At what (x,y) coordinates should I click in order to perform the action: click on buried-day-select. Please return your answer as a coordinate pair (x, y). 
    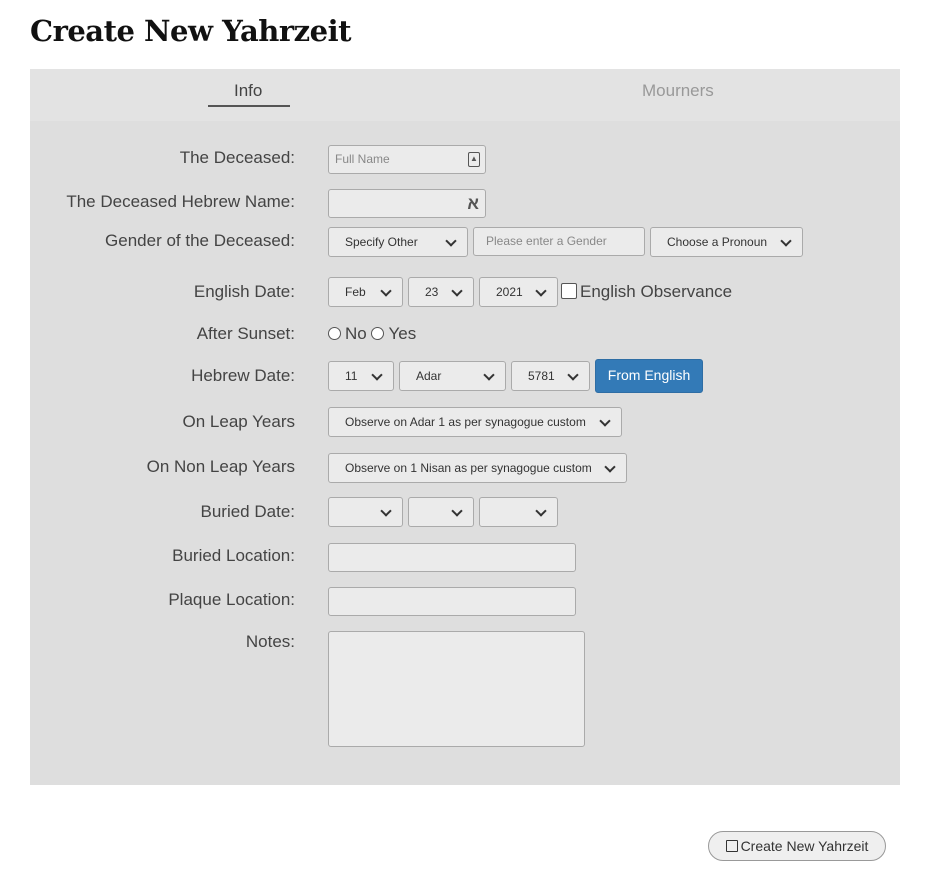
    Looking at the image, I should click on (441, 512).